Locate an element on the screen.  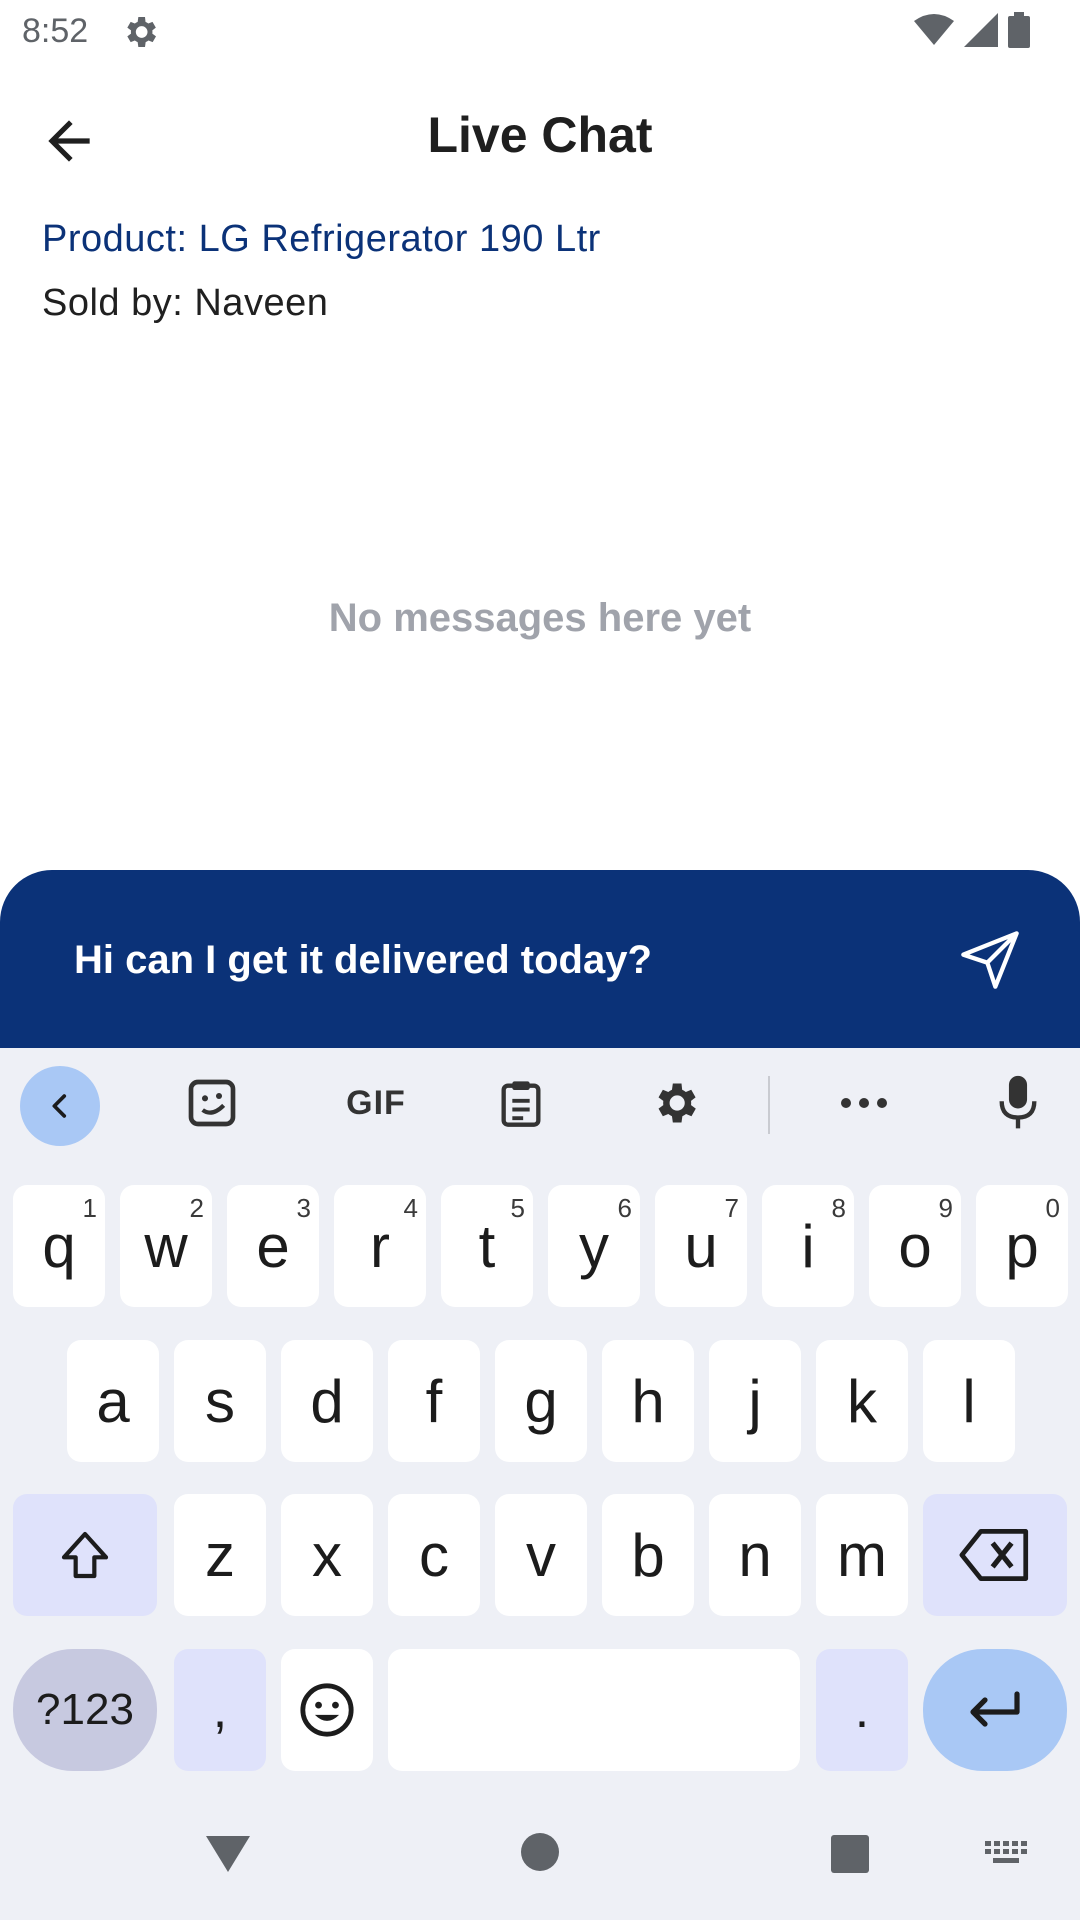
status-time: 8:52 is located at coordinates (55, 31).